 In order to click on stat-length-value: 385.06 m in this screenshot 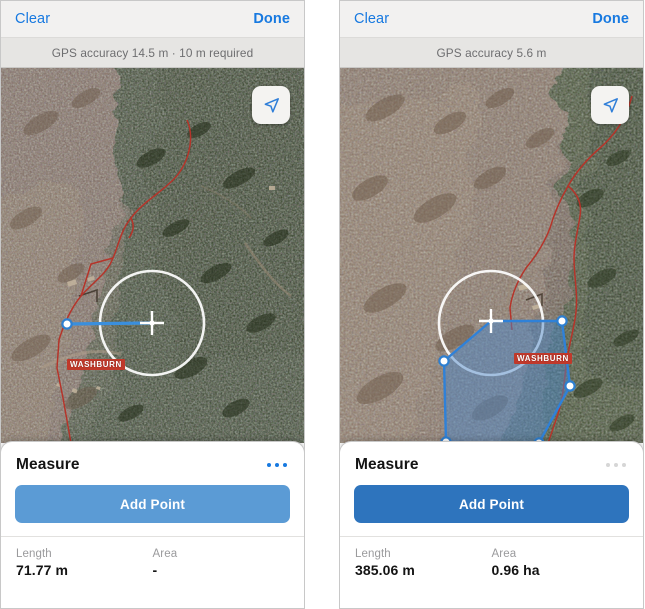, I will do `click(385, 570)`.